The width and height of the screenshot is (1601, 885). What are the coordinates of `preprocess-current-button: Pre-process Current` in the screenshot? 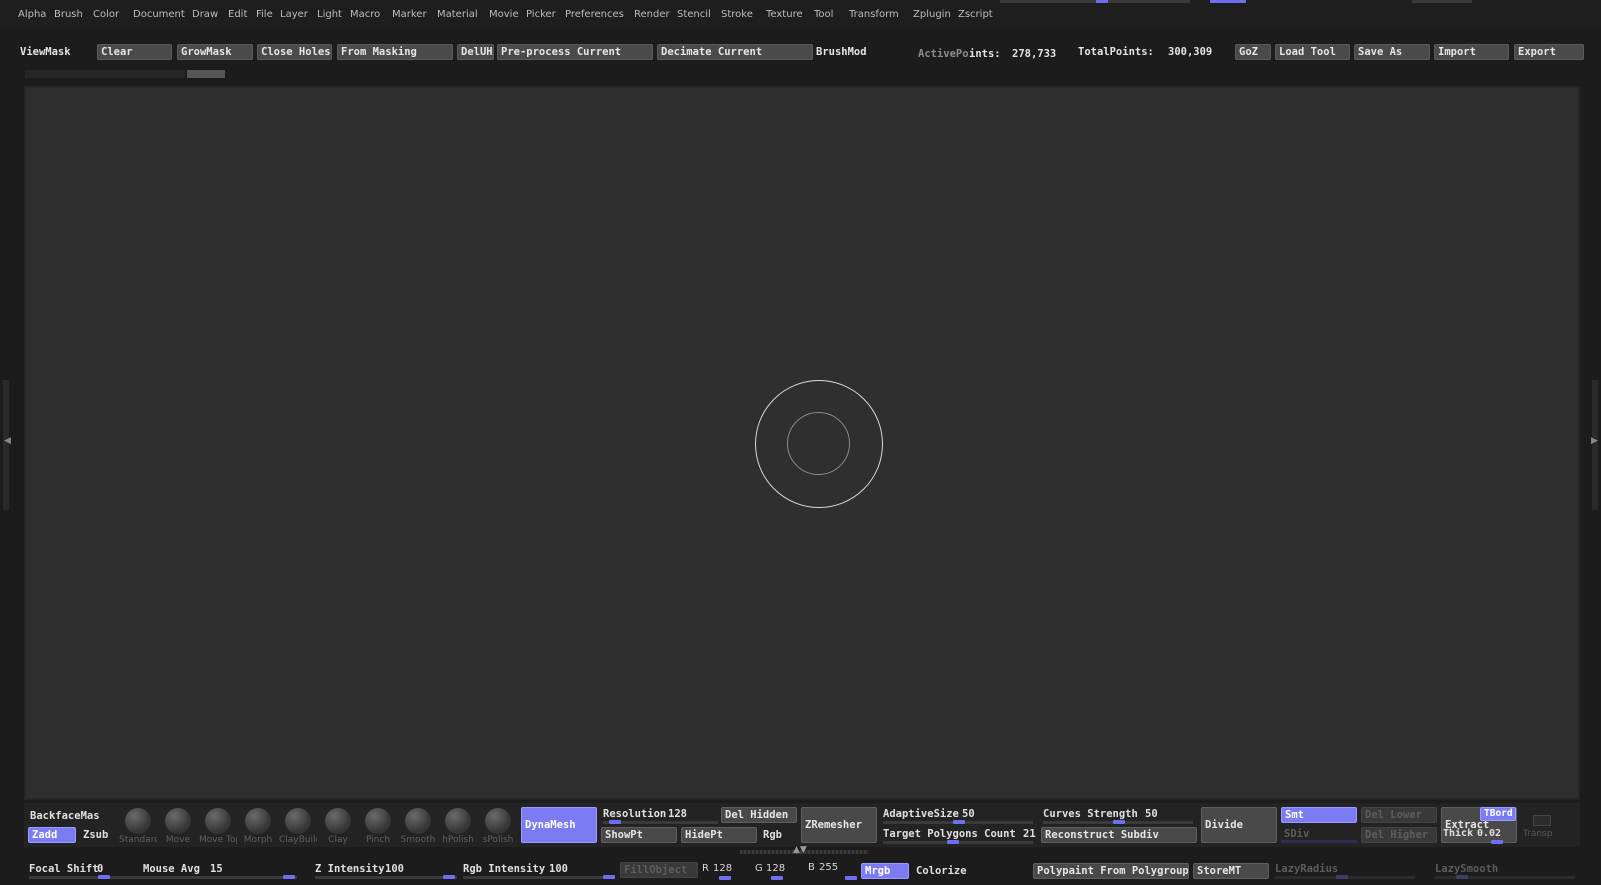 It's located at (575, 52).